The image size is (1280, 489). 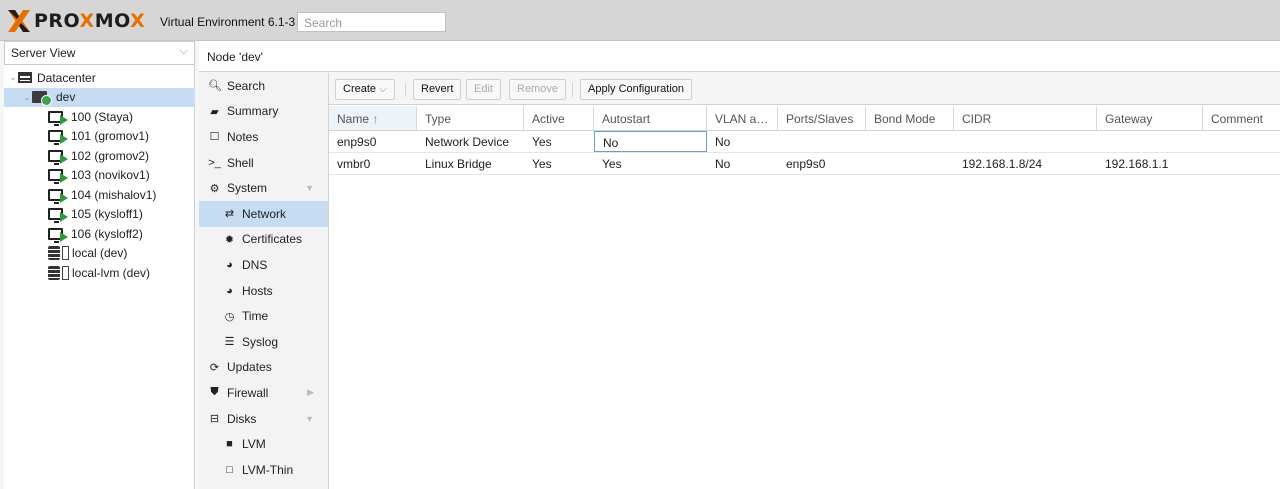 What do you see at coordinates (650, 141) in the screenshot?
I see `cell-autostart-editor: No` at bounding box center [650, 141].